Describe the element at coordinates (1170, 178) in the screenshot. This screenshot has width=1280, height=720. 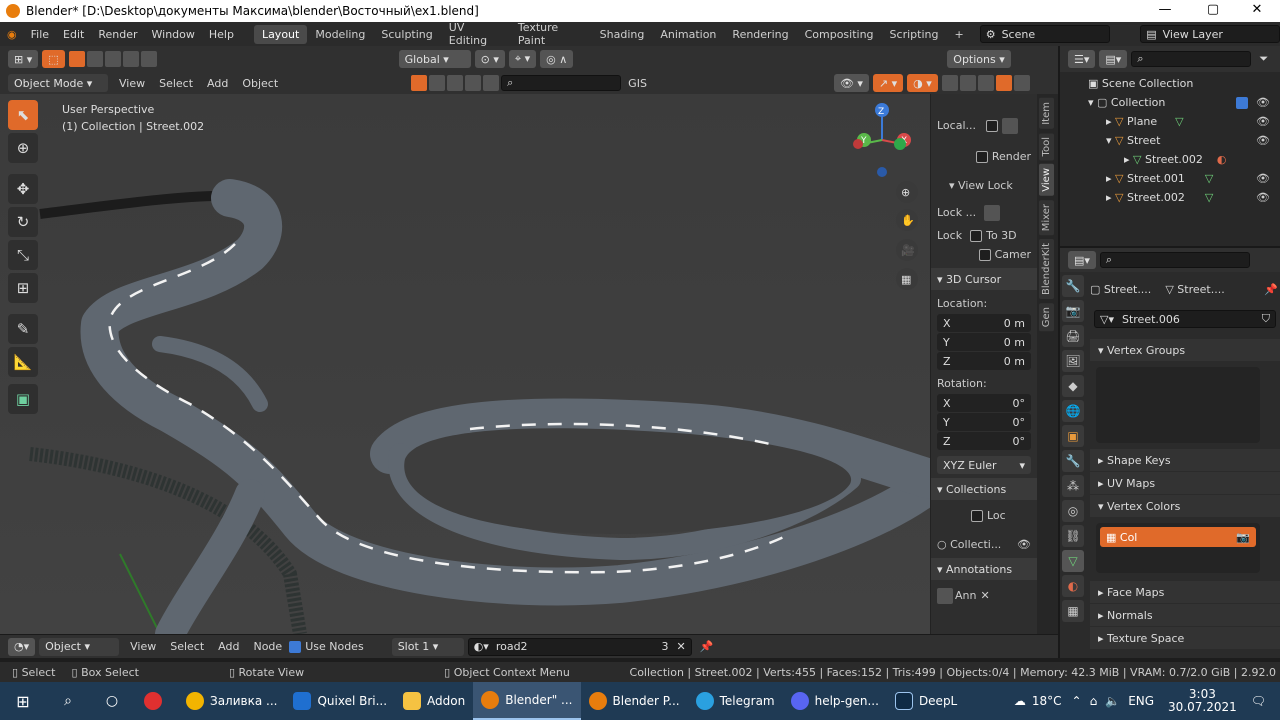
I see `outliner-row-street-001: ▸ ▽ Street.001 ▽ 👁` at that location.